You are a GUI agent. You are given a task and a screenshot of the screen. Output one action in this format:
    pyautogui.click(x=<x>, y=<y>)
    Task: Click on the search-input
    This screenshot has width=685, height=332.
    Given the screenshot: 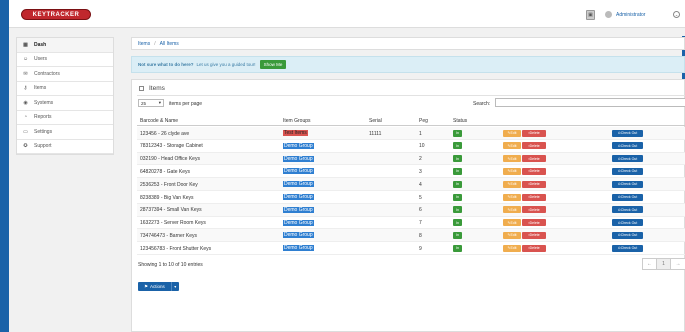 What is the action you would take?
    pyautogui.click(x=590, y=102)
    